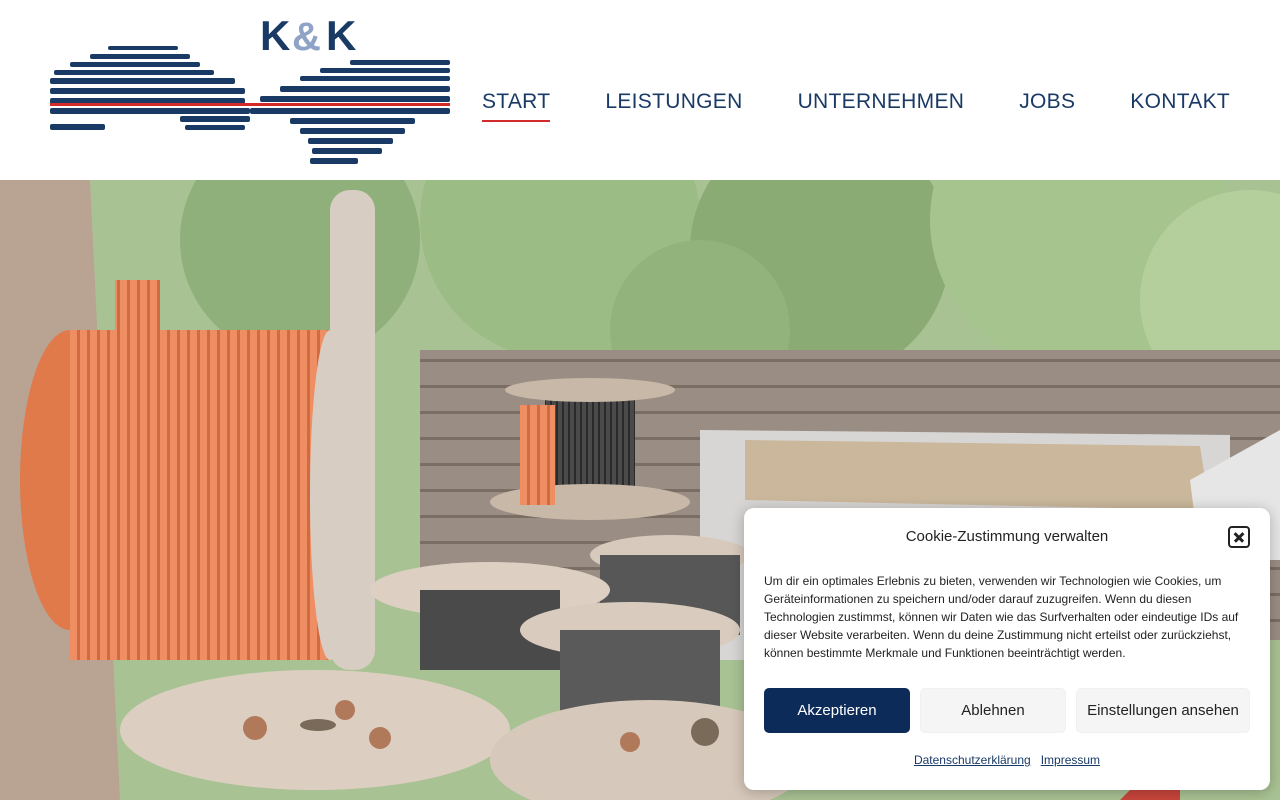 Image resolution: width=1280 pixels, height=800 pixels. What do you see at coordinates (341, 35) in the screenshot?
I see `logo-wordmark-2: K` at bounding box center [341, 35].